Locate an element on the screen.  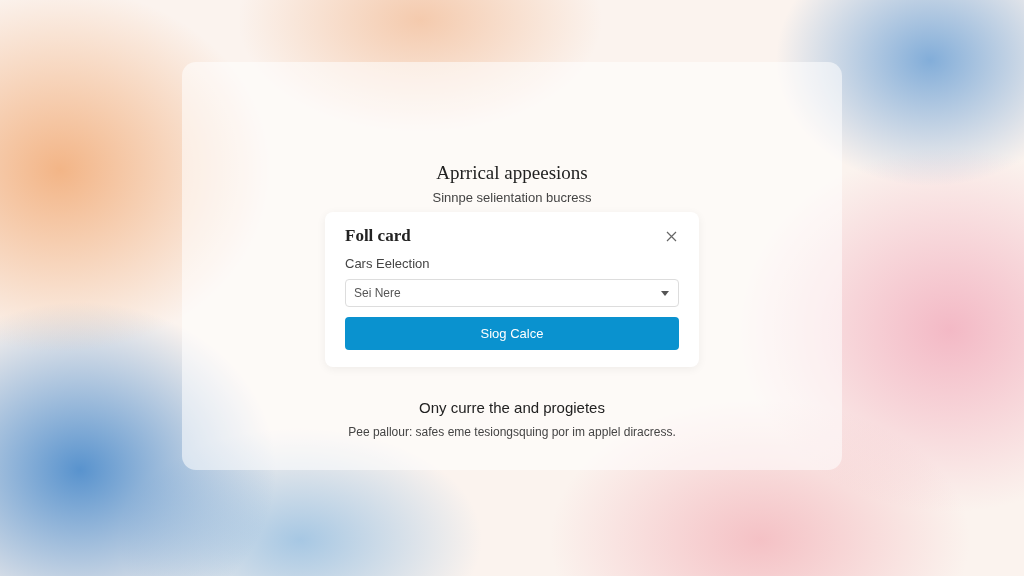
close-icon is located at coordinates (671, 236).